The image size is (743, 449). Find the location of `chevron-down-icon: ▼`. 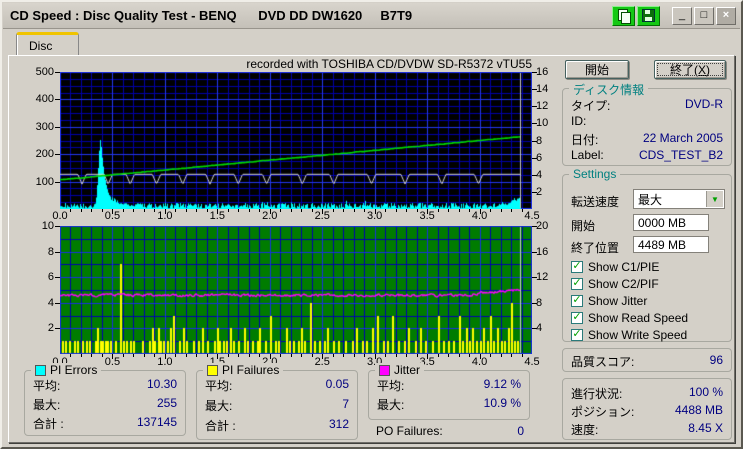

chevron-down-icon: ▼ is located at coordinates (715, 199).